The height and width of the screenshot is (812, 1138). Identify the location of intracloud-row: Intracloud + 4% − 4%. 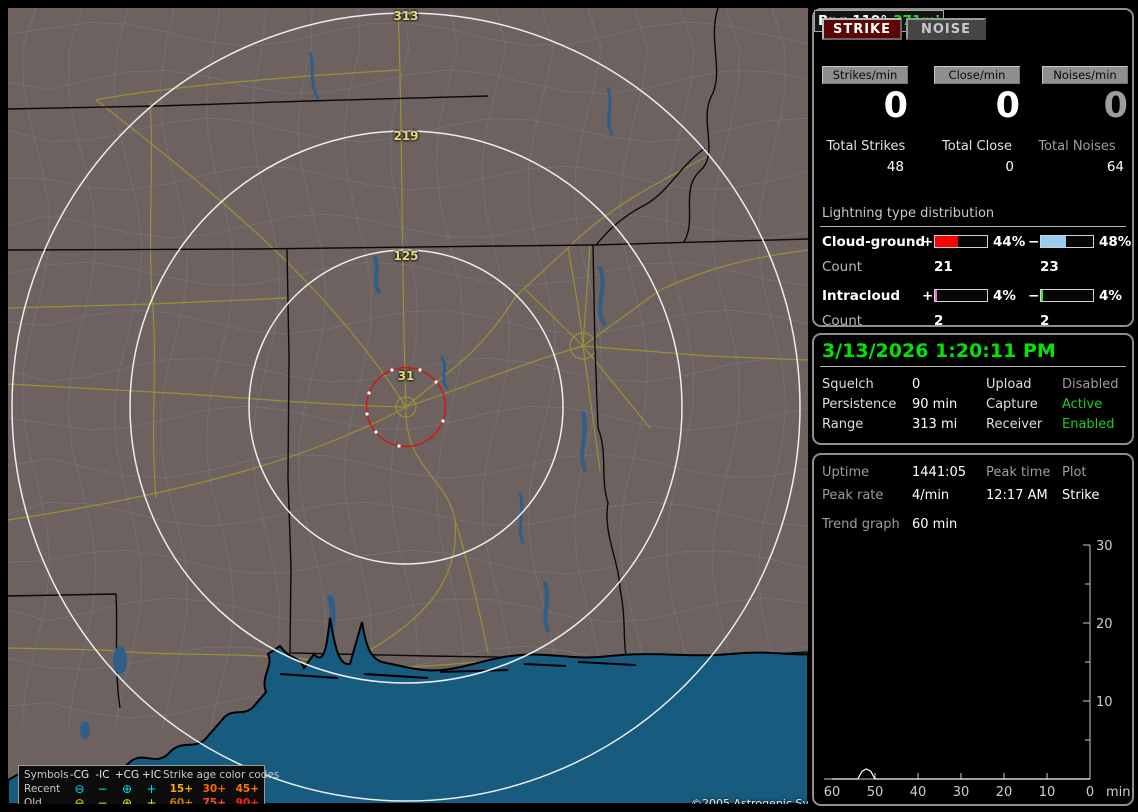
(973, 296).